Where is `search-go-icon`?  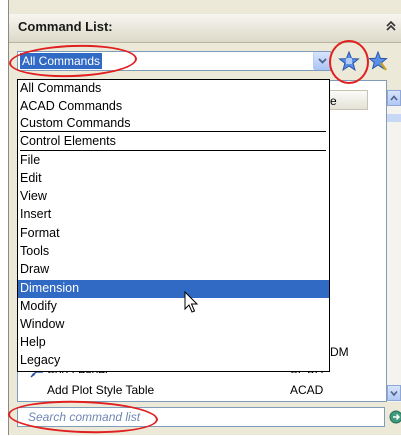
search-go-icon is located at coordinates (395, 417).